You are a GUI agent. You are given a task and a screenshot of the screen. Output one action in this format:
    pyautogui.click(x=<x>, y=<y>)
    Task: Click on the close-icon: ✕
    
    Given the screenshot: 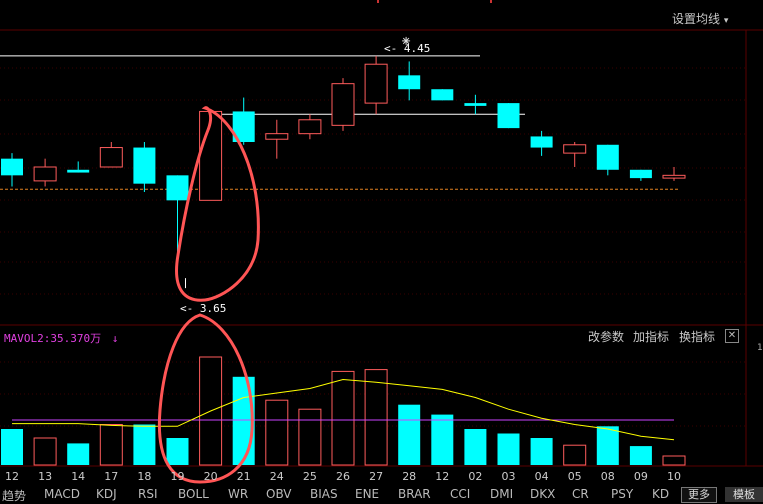 What is the action you would take?
    pyautogui.click(x=732, y=336)
    